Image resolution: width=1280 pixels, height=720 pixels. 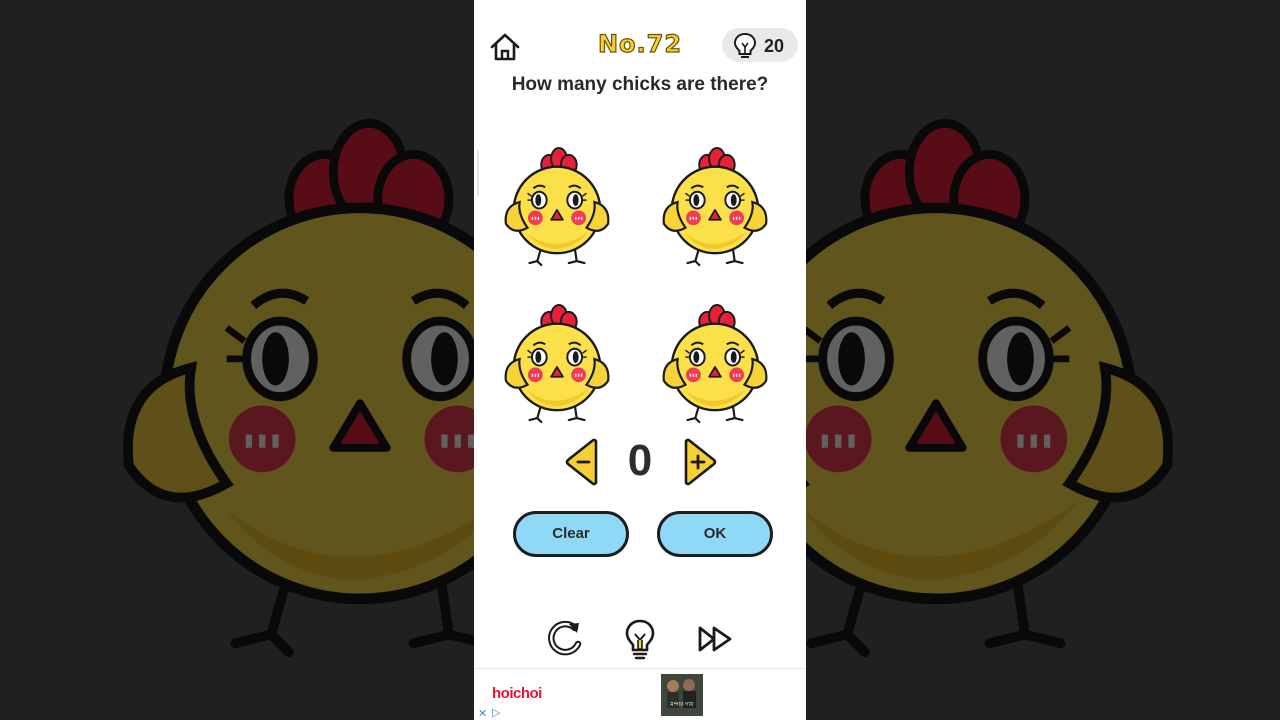 I want to click on restart-icon, so click(x=565, y=638).